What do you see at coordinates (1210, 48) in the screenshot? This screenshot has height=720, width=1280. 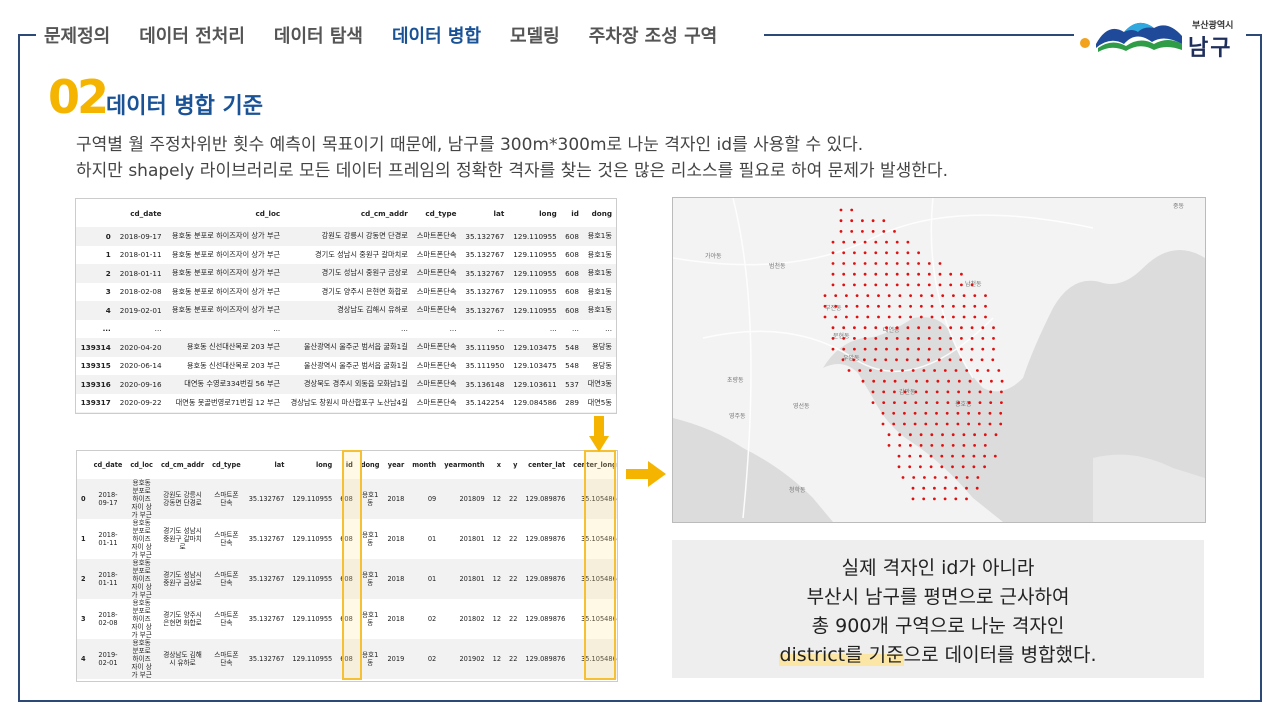 I see `logo-district: 남구` at bounding box center [1210, 48].